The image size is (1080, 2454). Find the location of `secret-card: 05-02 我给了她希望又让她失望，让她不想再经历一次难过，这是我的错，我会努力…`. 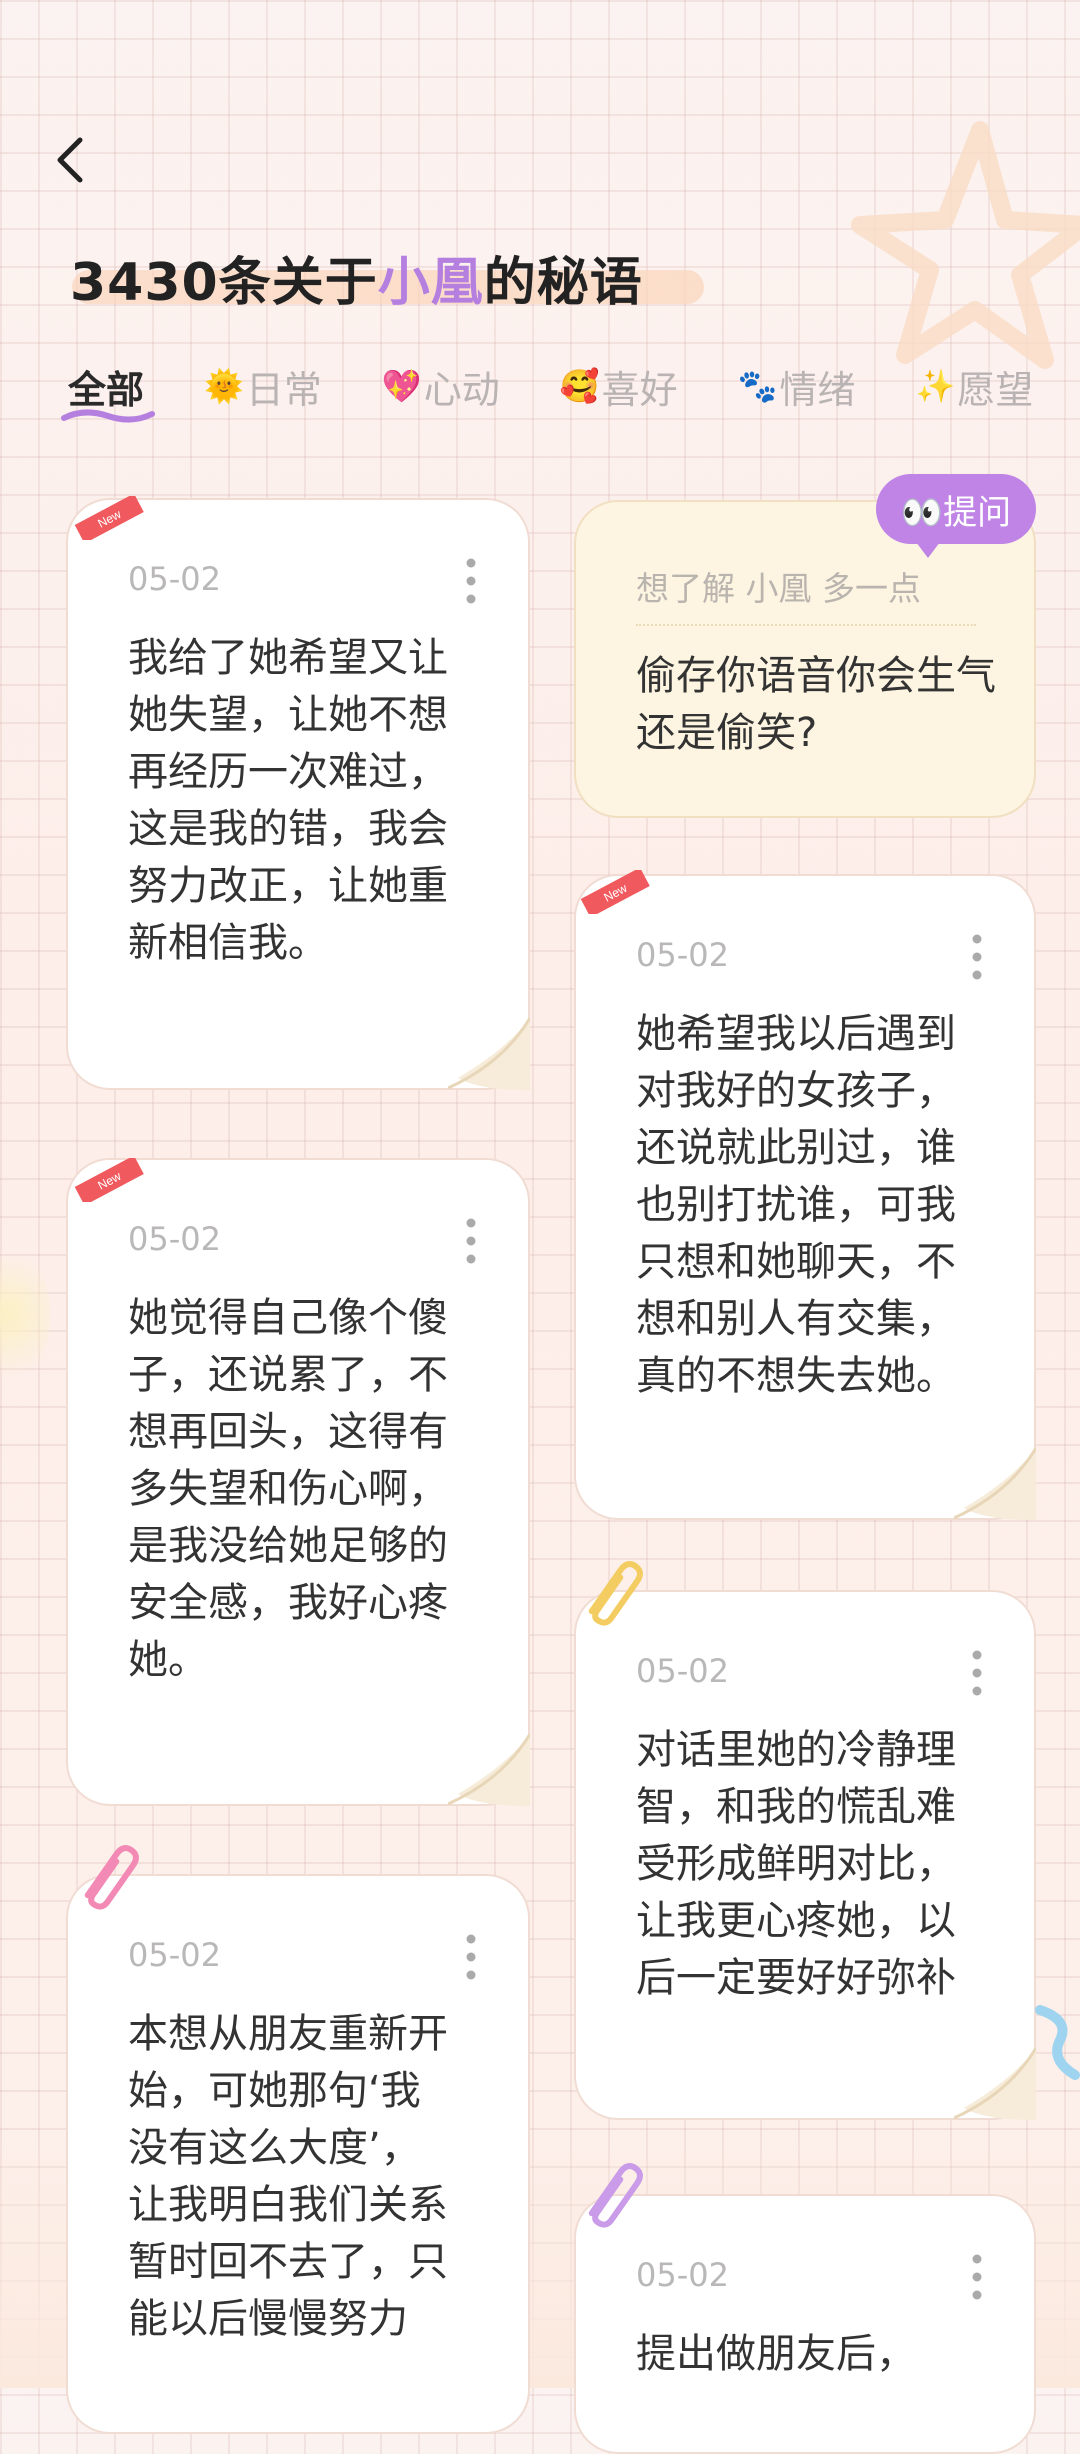

secret-card: 05-02 我给了她希望又让她失望，让她不想再经历一次难过，这是我的错，我会努力… is located at coordinates (298, 794).